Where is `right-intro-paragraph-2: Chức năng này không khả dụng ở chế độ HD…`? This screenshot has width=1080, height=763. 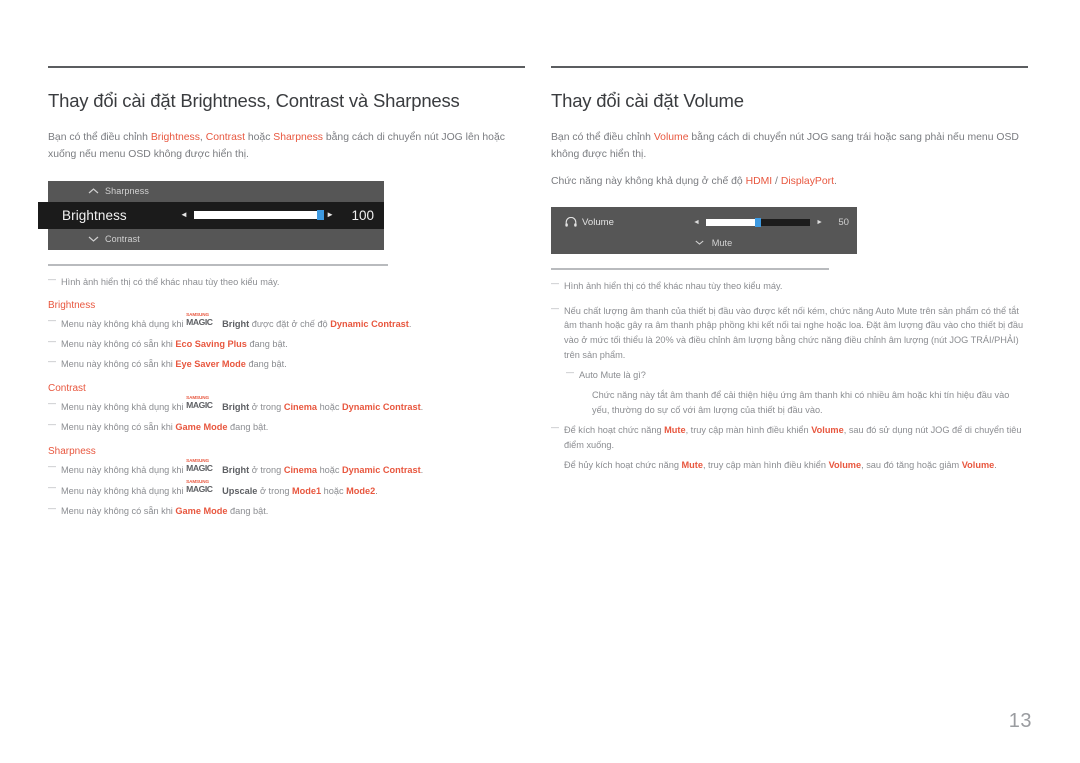 right-intro-paragraph-2: Chức năng này không khả dụng ở chế độ HD… is located at coordinates (789, 181).